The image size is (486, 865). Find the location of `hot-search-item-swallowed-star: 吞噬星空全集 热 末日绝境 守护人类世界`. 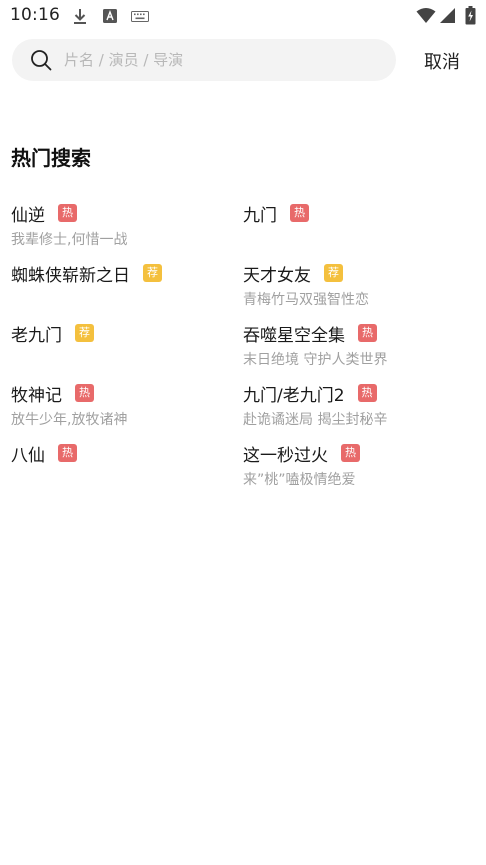

hot-search-item-swallowed-star: 吞噬星空全集 热 末日绝境 守护人类世界 is located at coordinates (353, 348).